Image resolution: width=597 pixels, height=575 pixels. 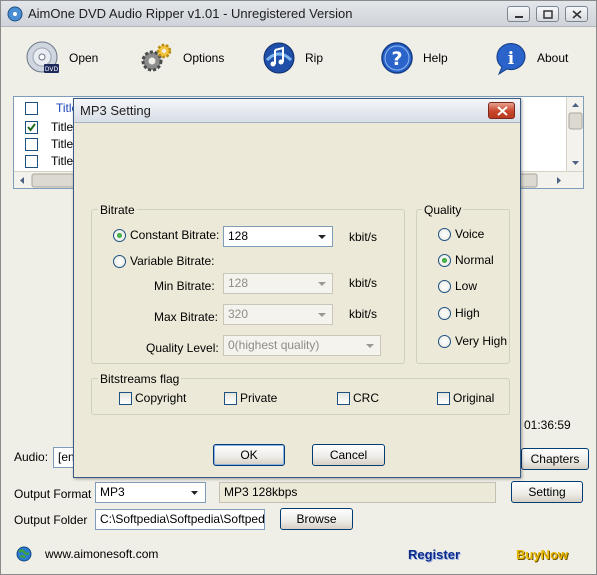 I want to click on quality-very-high-radio, so click(x=444, y=341).